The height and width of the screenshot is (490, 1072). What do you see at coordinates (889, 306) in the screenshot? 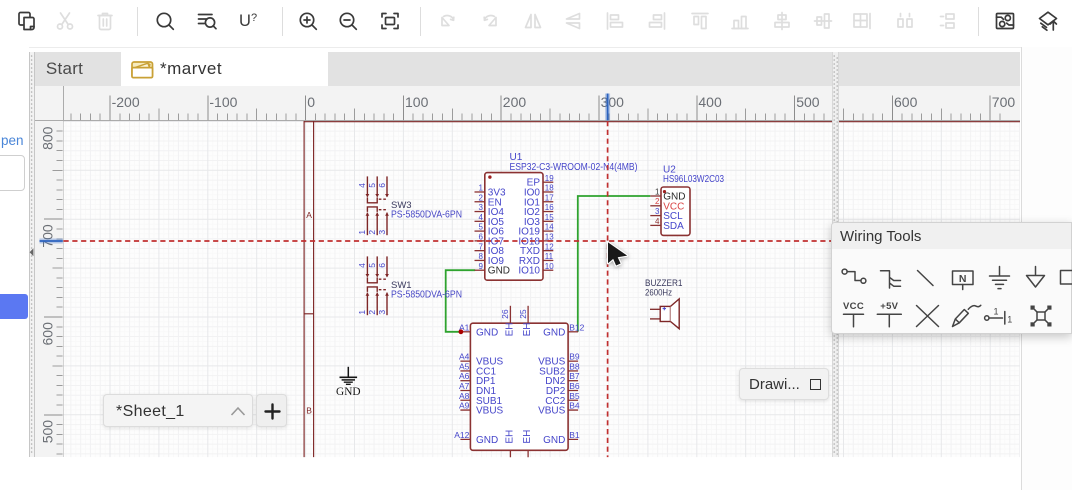
I see `svg-text: +5V` at bounding box center [889, 306].